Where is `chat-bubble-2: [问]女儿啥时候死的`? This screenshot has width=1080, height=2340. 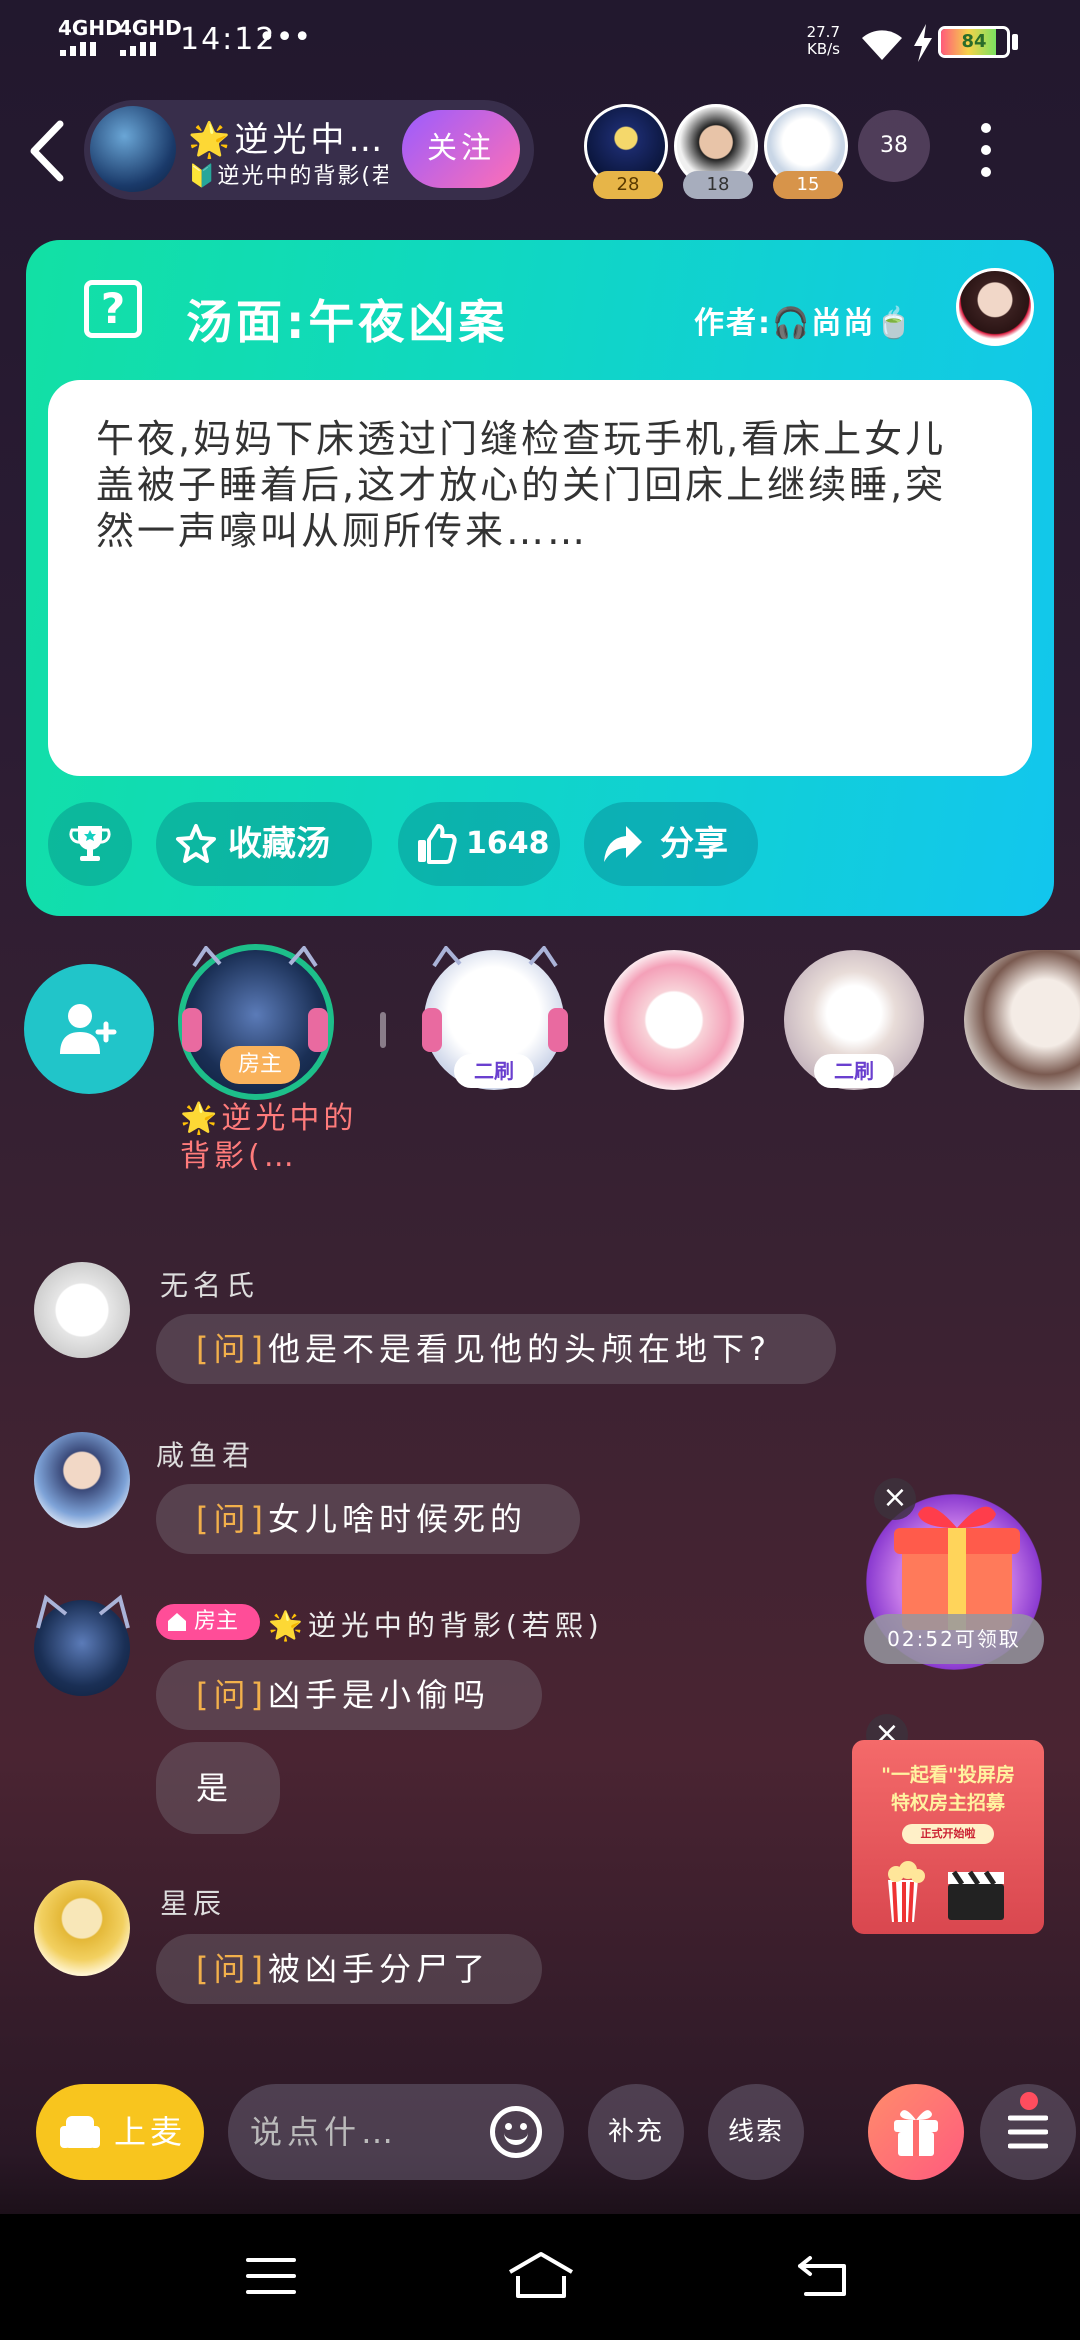 chat-bubble-2: [问]女儿啥时候死的 is located at coordinates (368, 1519).